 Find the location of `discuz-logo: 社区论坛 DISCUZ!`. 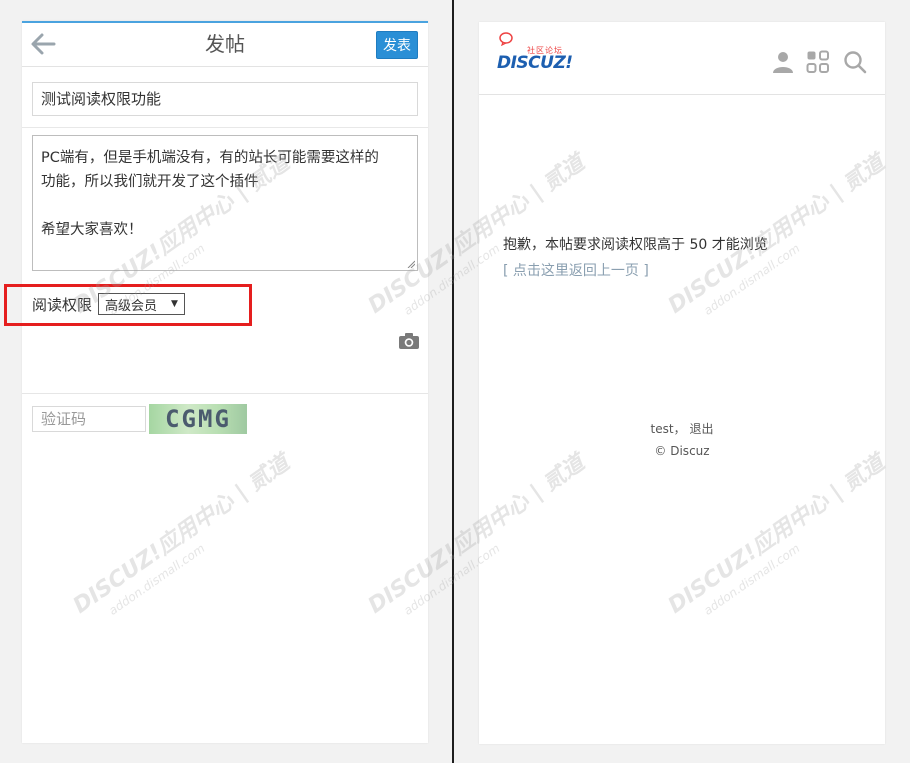

discuz-logo: 社区论坛 DISCUZ! is located at coordinates (537, 53).